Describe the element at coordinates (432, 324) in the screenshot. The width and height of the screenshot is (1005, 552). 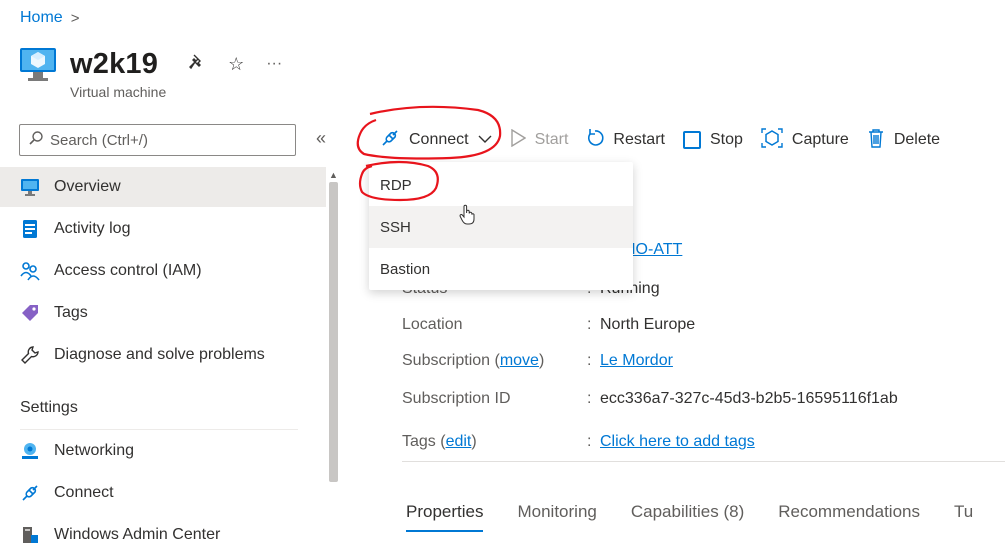
I see `location-label: Location` at that location.